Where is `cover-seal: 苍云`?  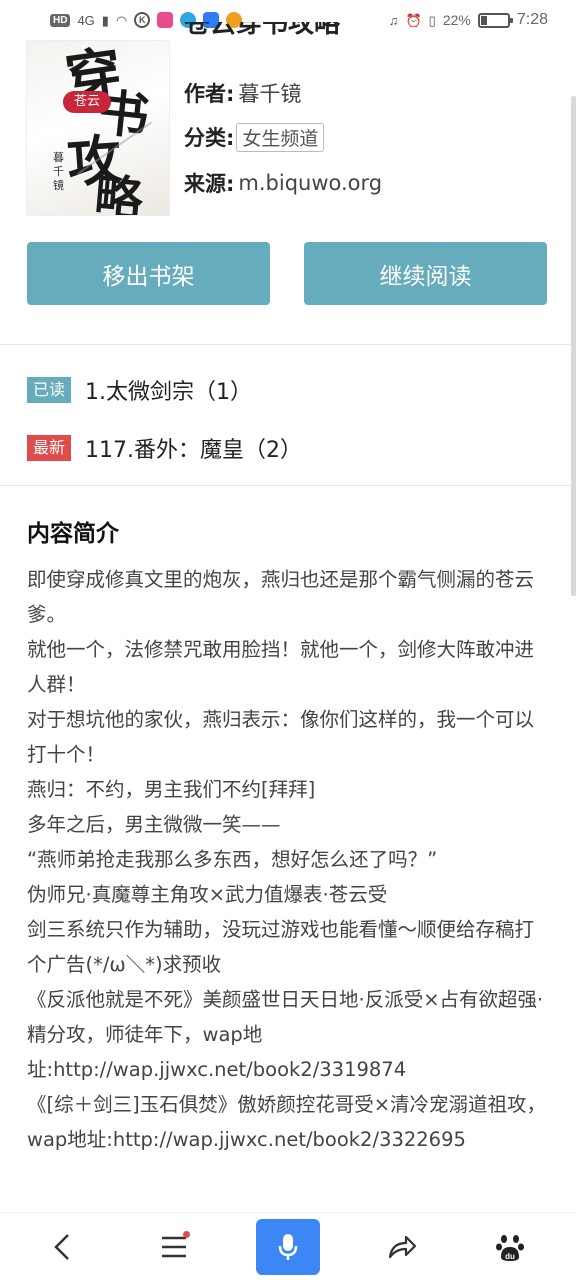
cover-seal: 苍云 is located at coordinates (87, 102).